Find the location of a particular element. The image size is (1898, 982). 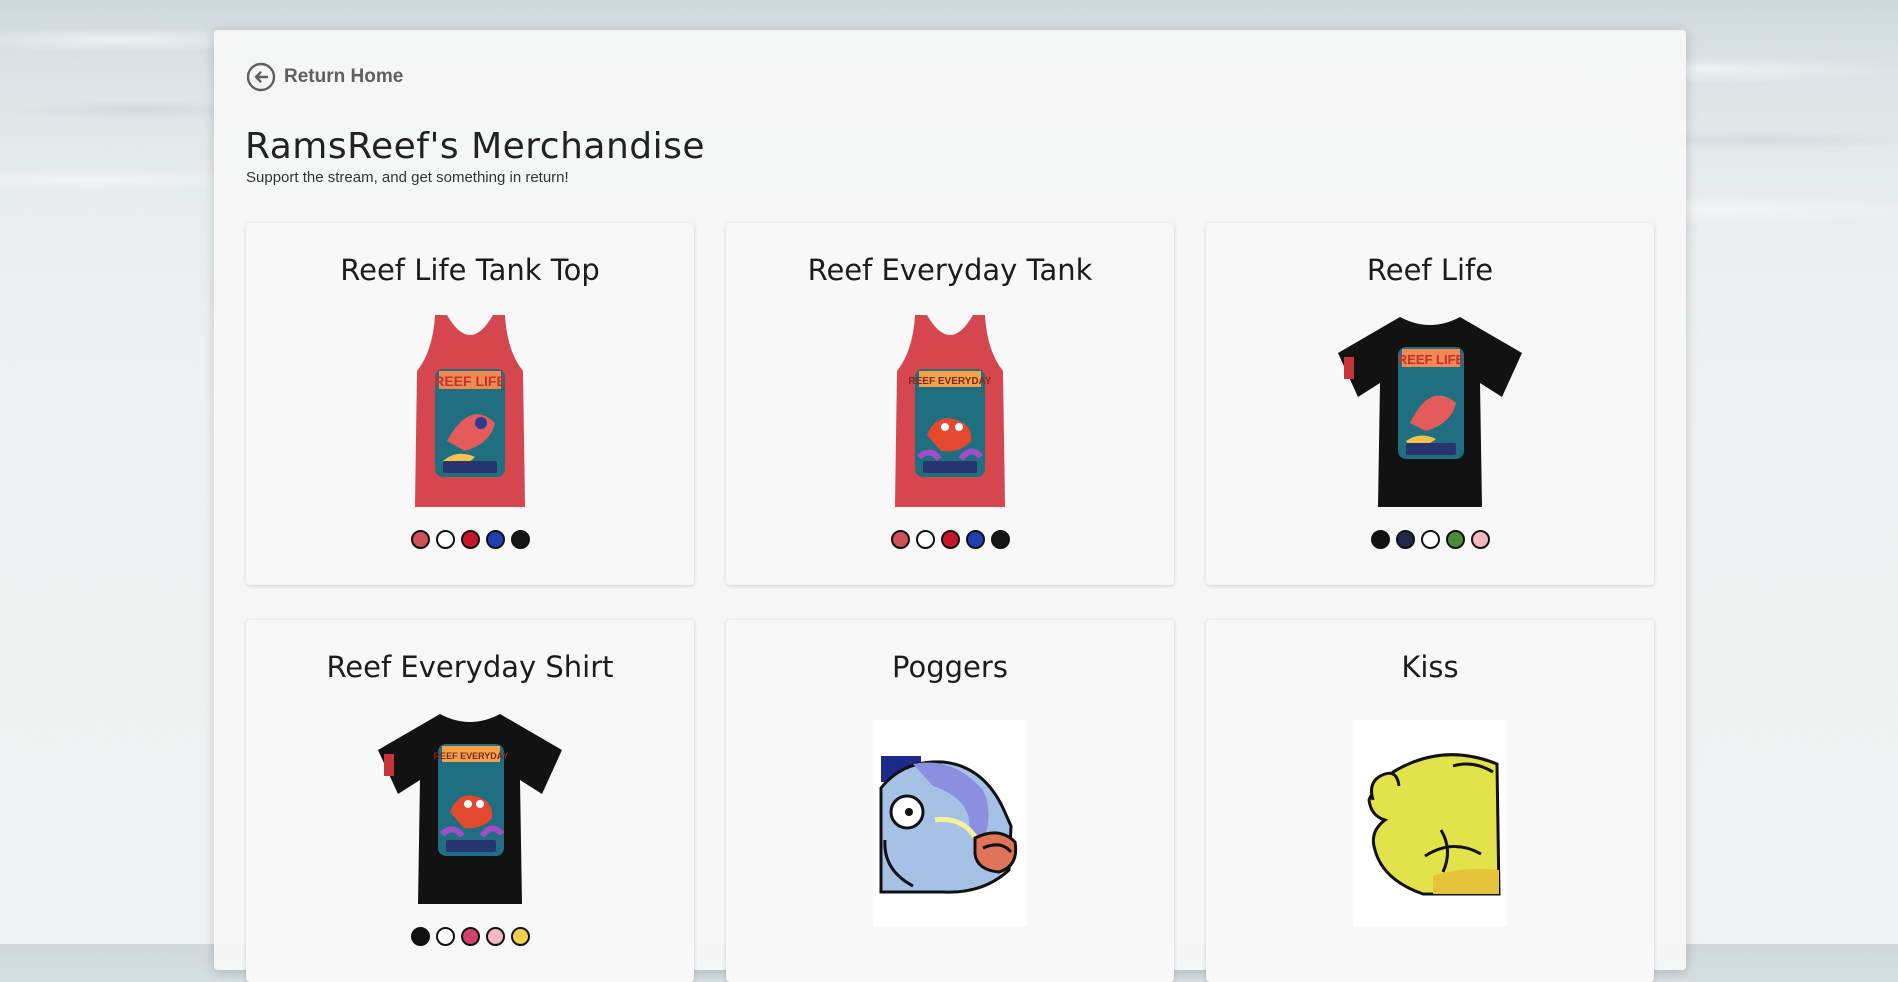

return-home-link: Return Home is located at coordinates (324, 77).